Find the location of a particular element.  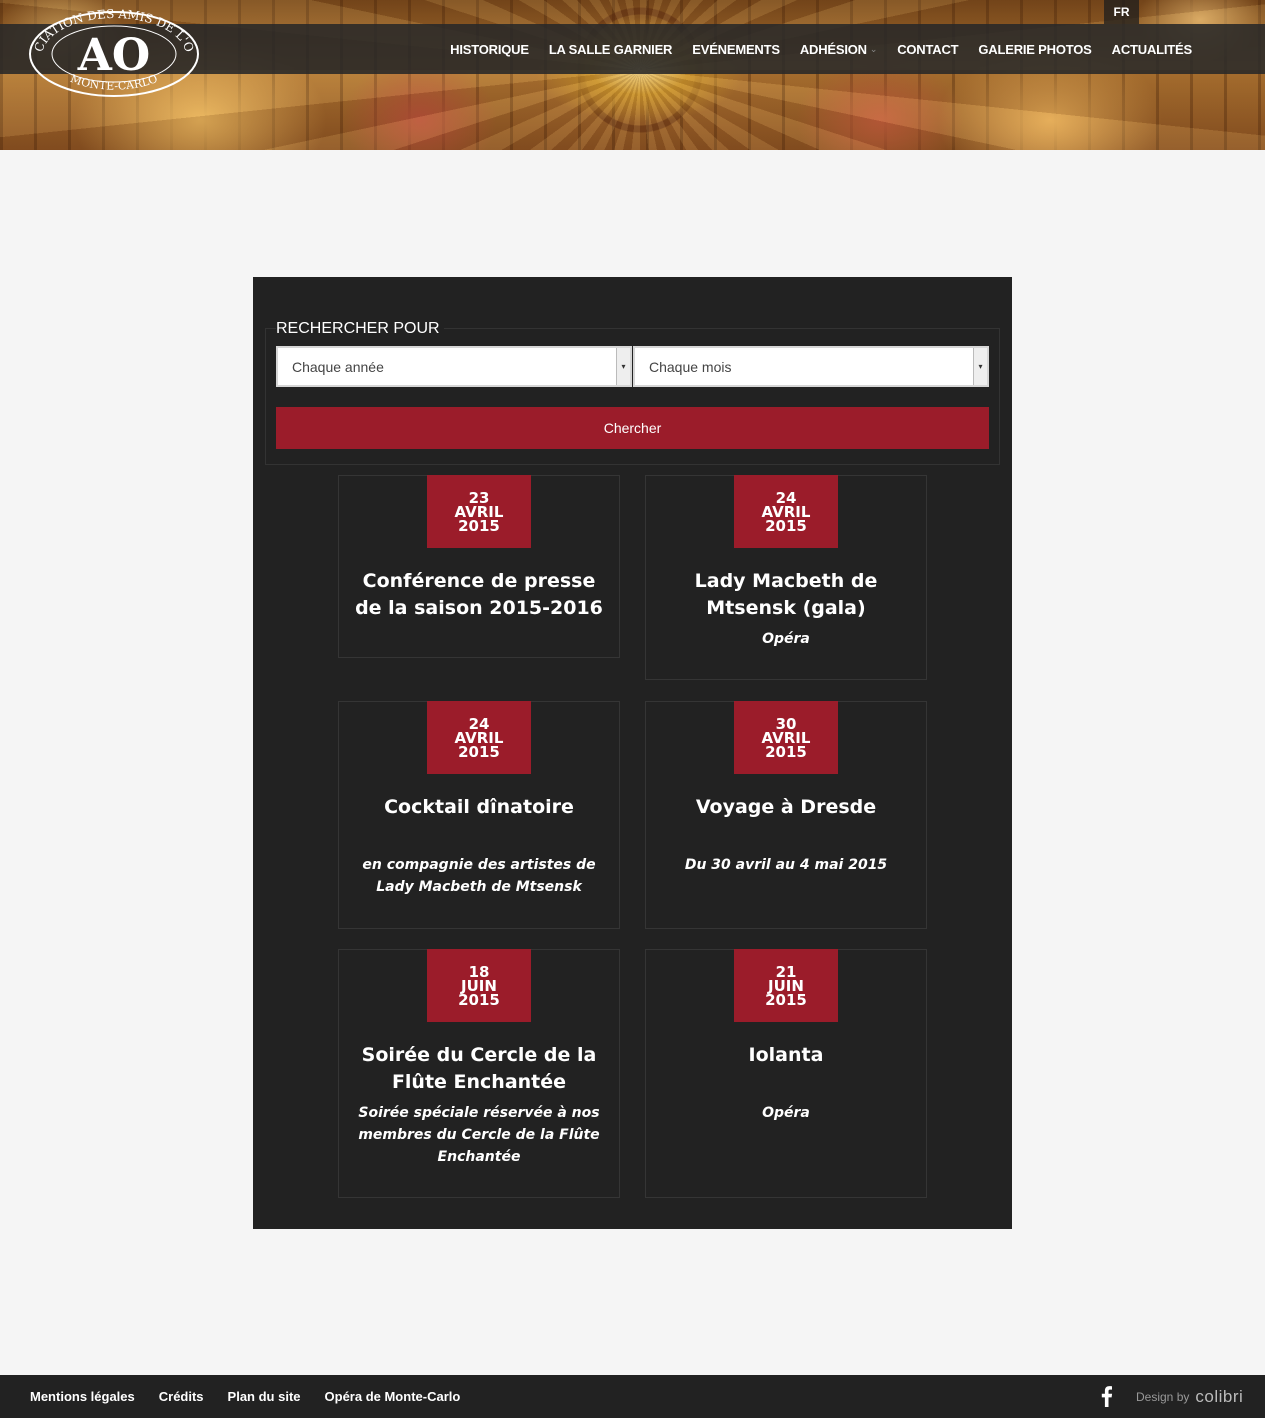

design-brand: colibri is located at coordinates (1219, 1396).